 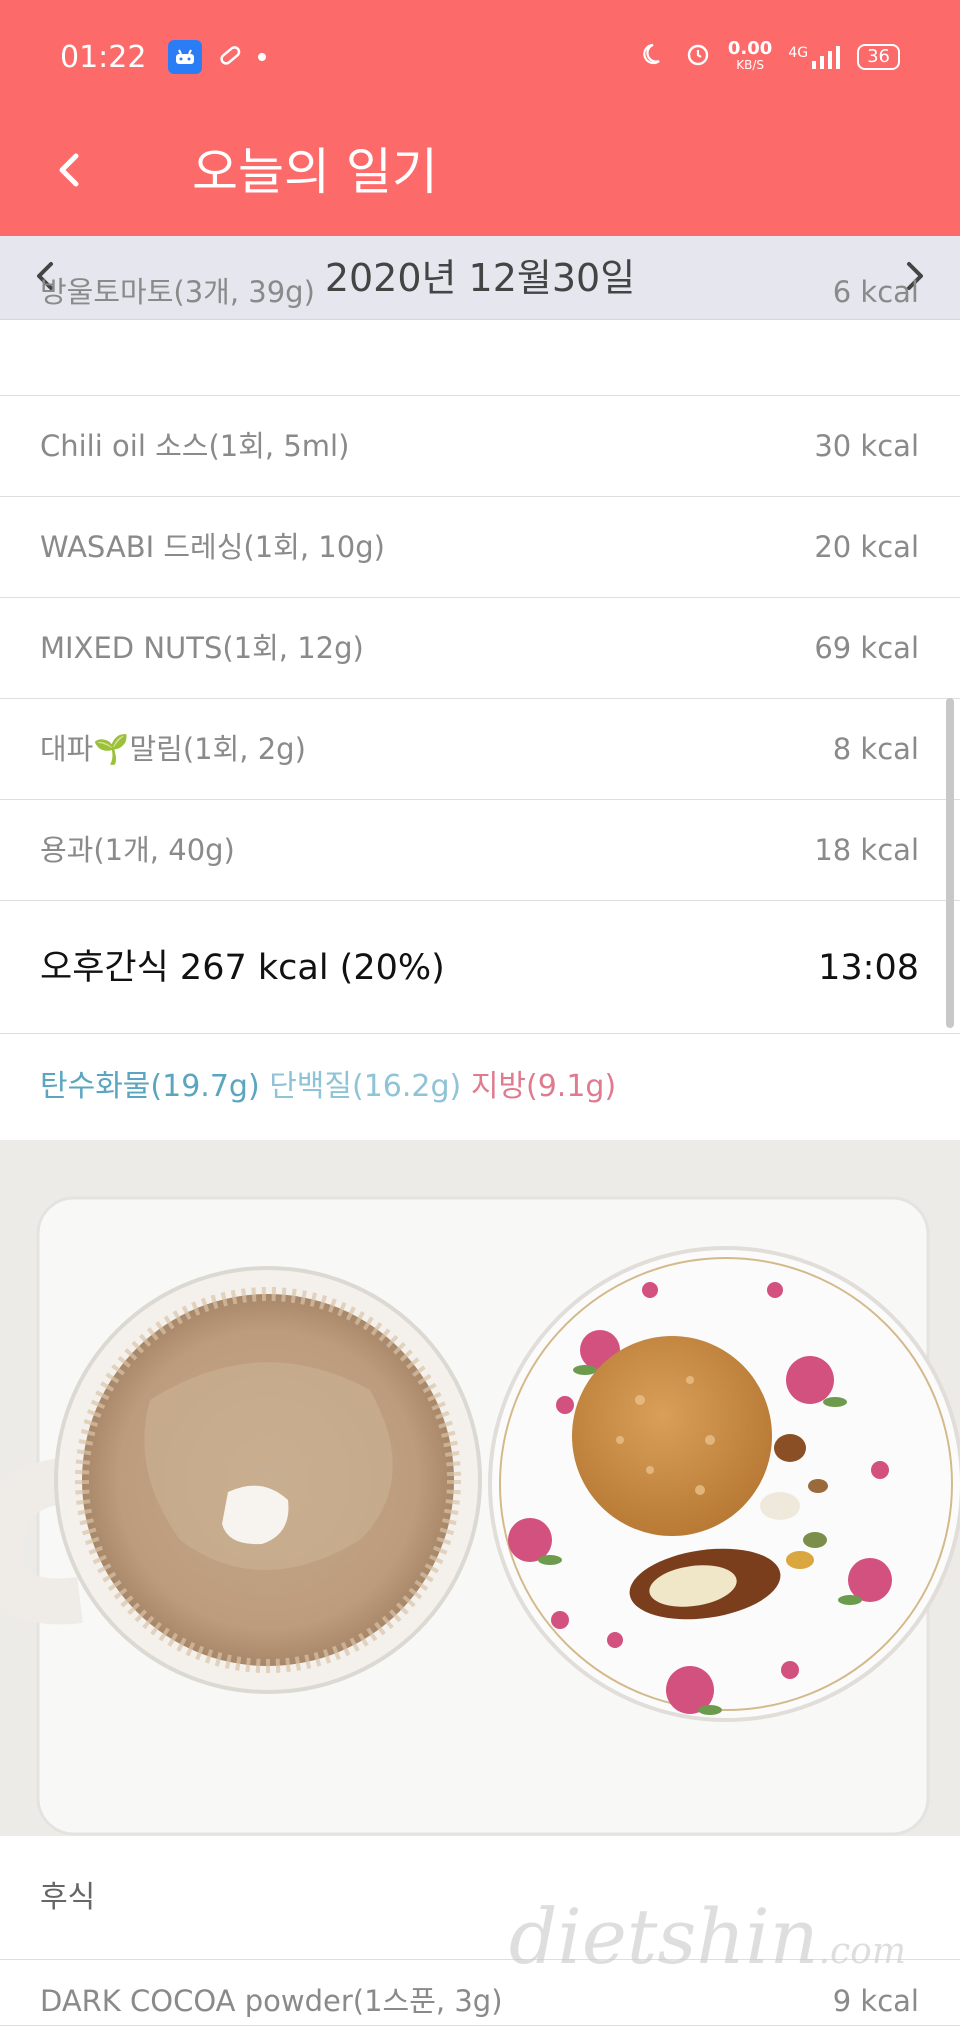 What do you see at coordinates (480, 968) in the screenshot?
I see `meal-header: 오후간식 267 kcal (20%) 13:08` at bounding box center [480, 968].